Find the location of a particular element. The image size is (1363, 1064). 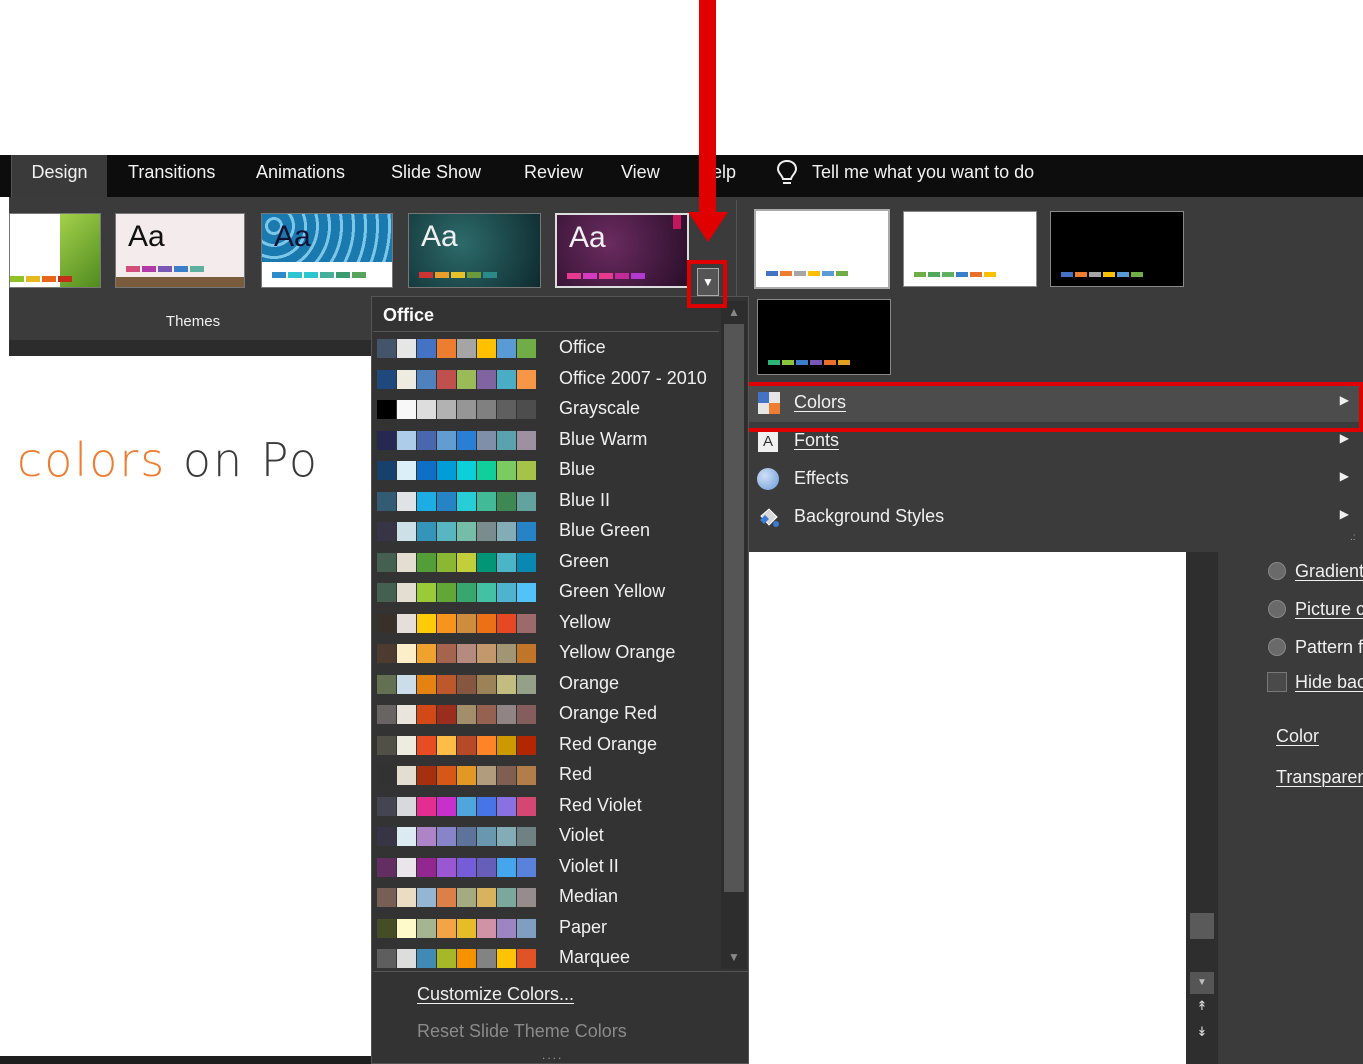

tab-view: View is located at coordinates (640, 176).